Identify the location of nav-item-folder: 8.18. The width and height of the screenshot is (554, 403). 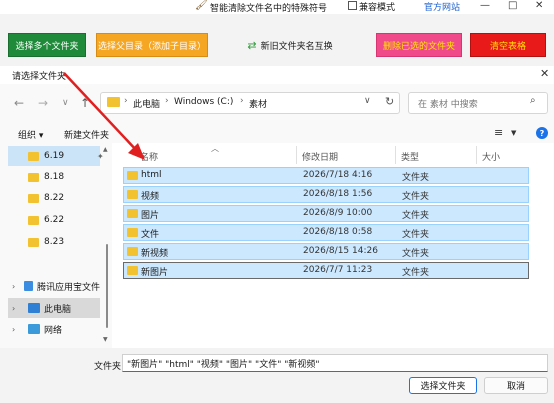
(54, 177).